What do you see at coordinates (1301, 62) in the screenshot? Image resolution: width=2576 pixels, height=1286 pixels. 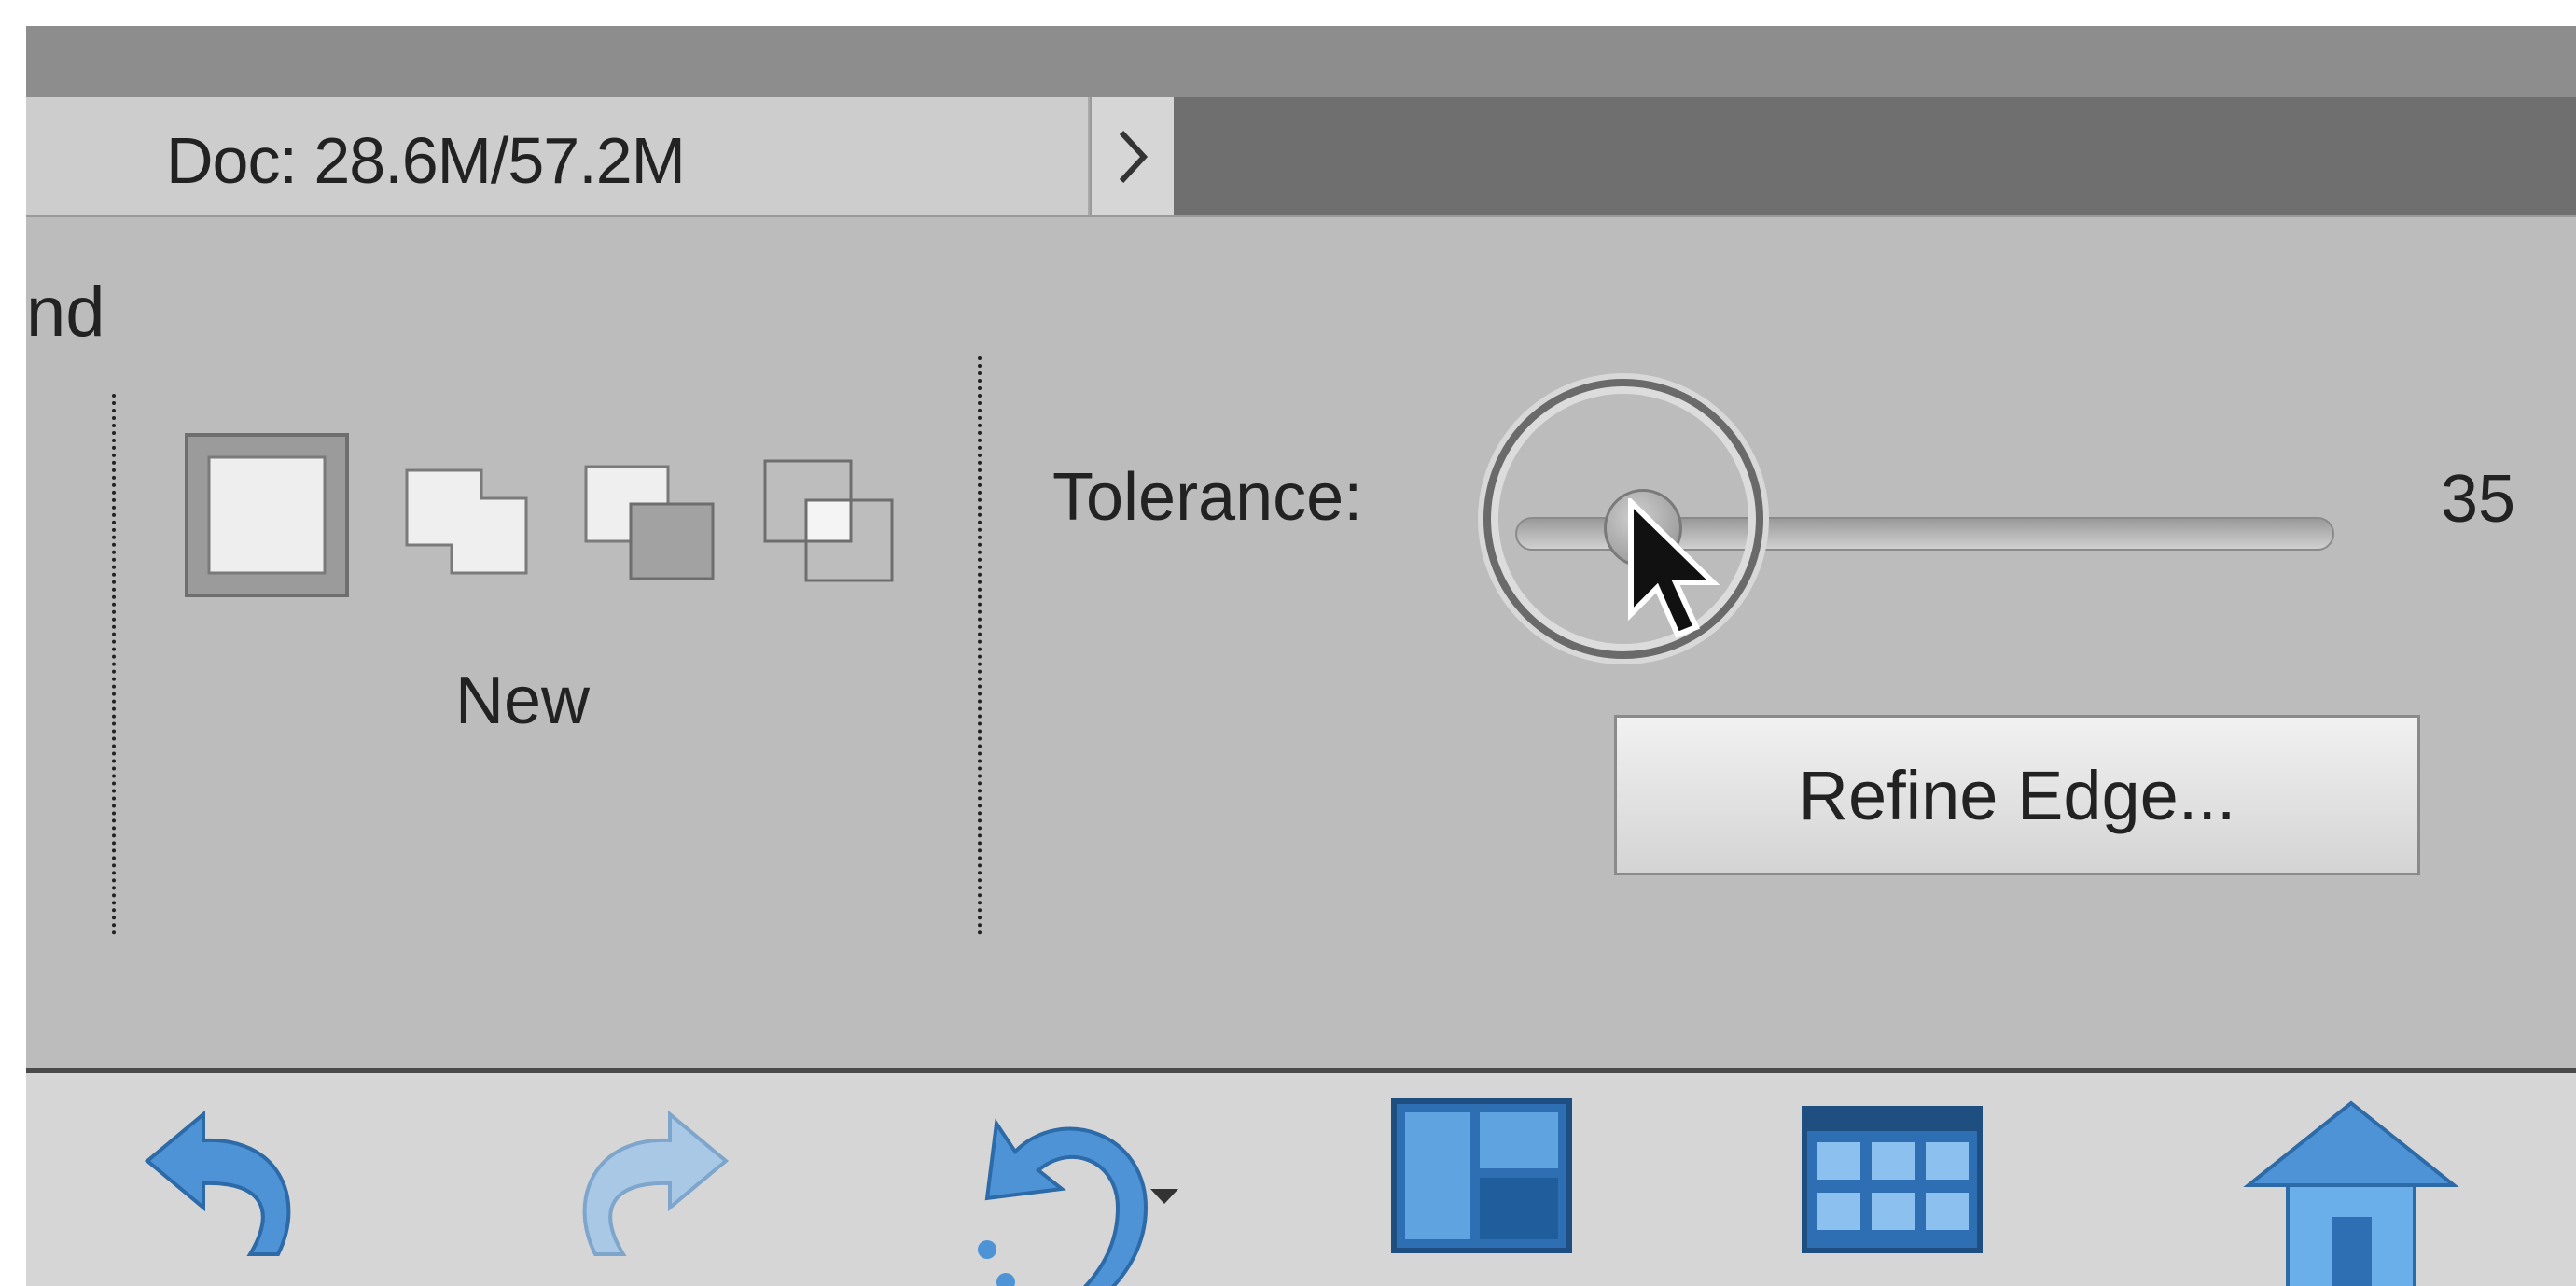 I see `window-titlebar` at bounding box center [1301, 62].